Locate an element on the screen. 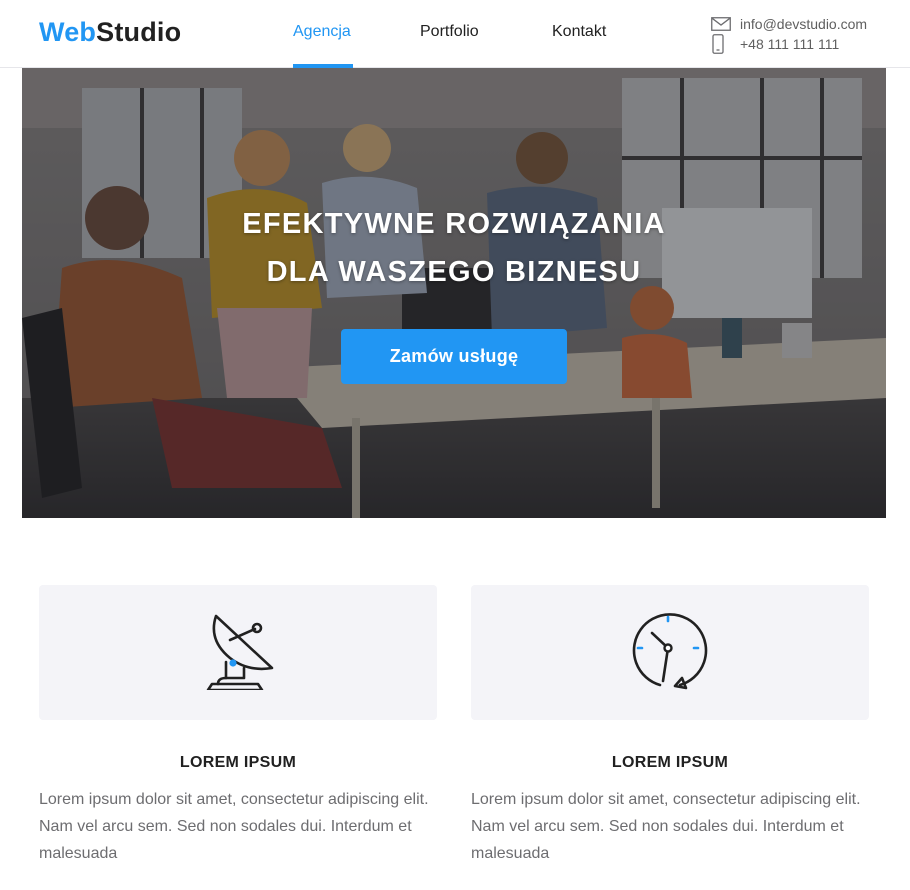 Image resolution: width=910 pixels, height=890 pixels. smartphone-icon is located at coordinates (722, 44).